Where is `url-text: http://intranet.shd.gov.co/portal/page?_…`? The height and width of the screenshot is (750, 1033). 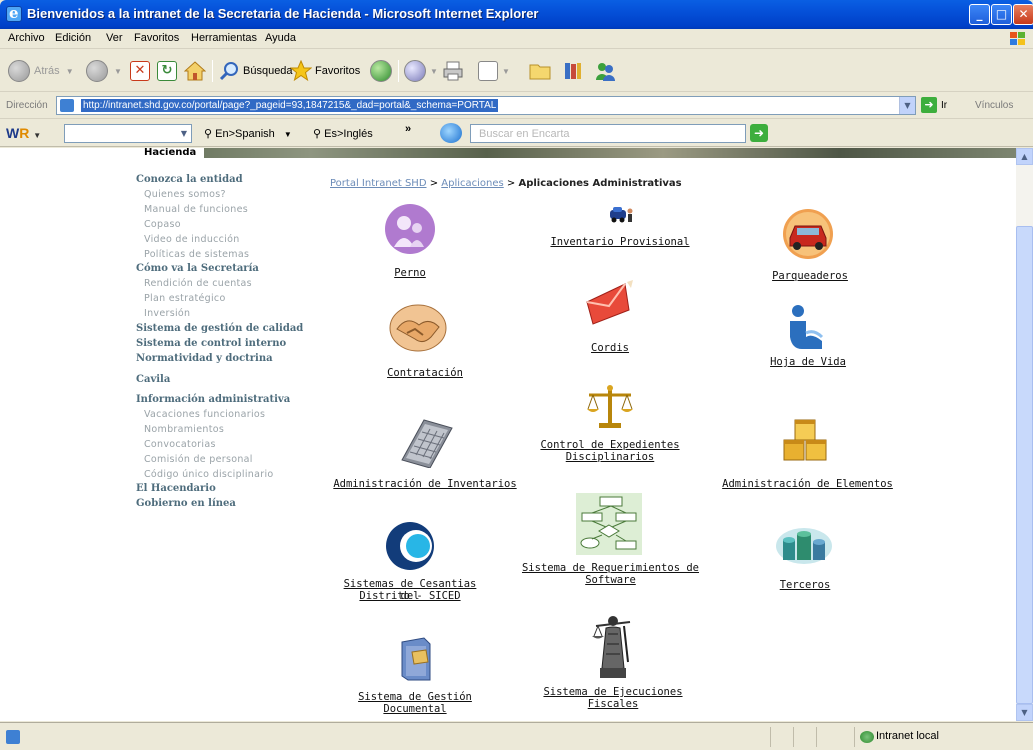 url-text: http://intranet.shd.gov.co/portal/page?_… is located at coordinates (290, 105).